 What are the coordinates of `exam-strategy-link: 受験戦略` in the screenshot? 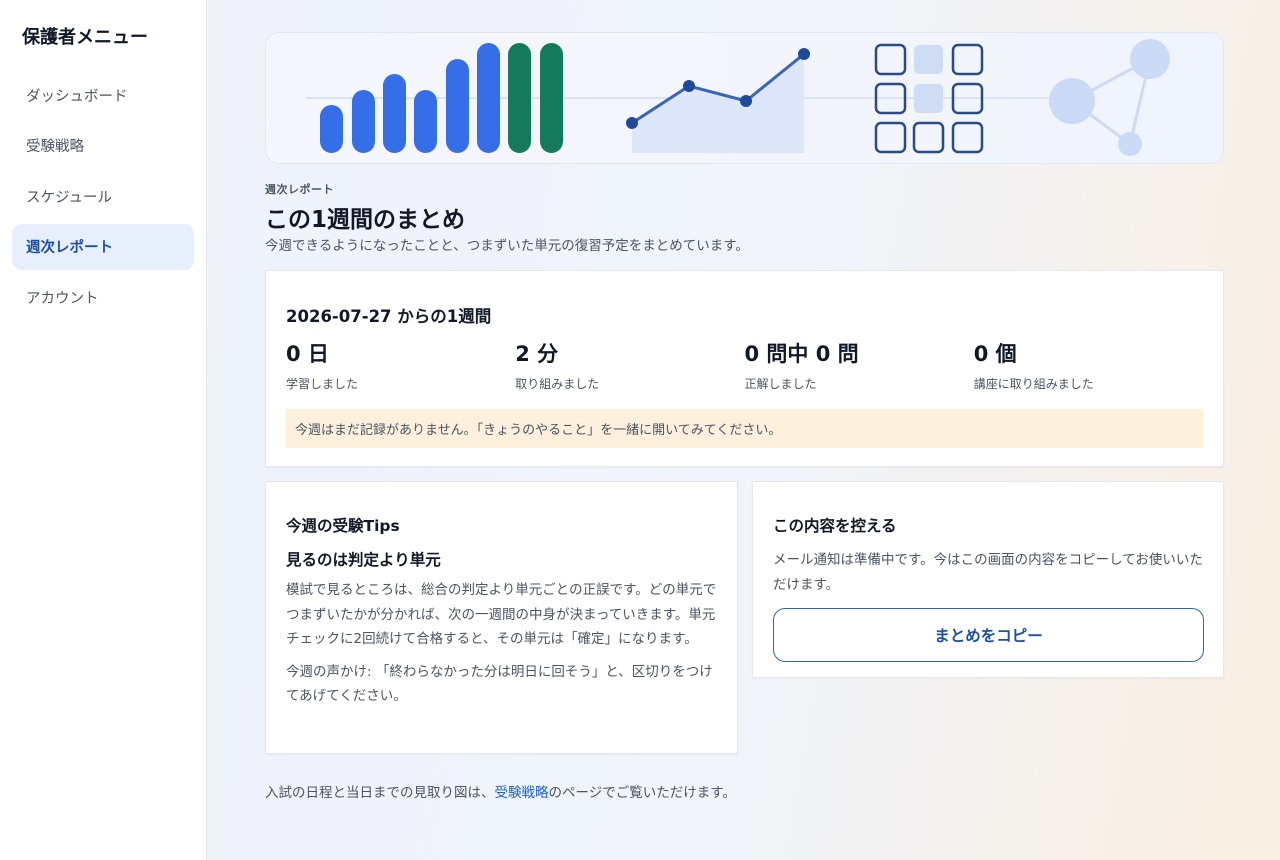 It's located at (522, 793).